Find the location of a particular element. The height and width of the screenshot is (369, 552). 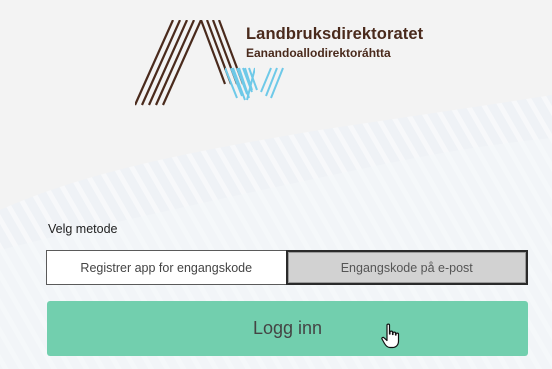

brand-subtitle: Eanandoallodirektoráhtta is located at coordinates (318, 53).